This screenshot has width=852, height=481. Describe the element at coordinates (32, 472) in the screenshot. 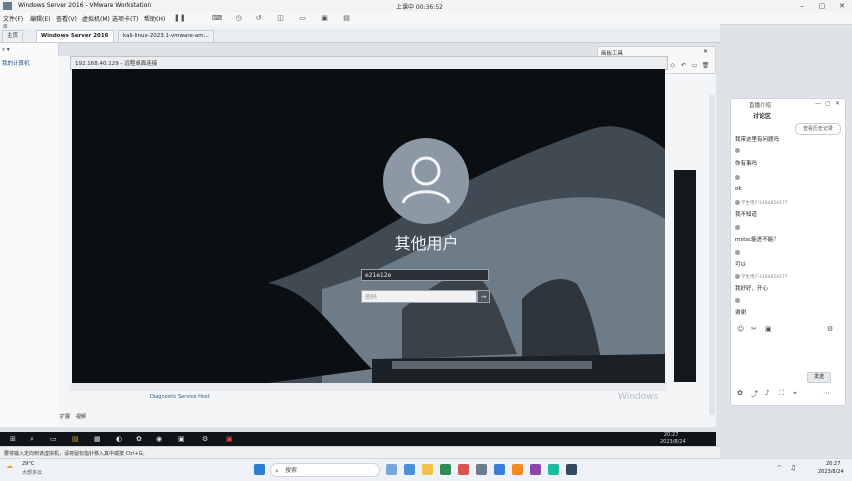

I see `weather-desc: 大部多云` at that location.